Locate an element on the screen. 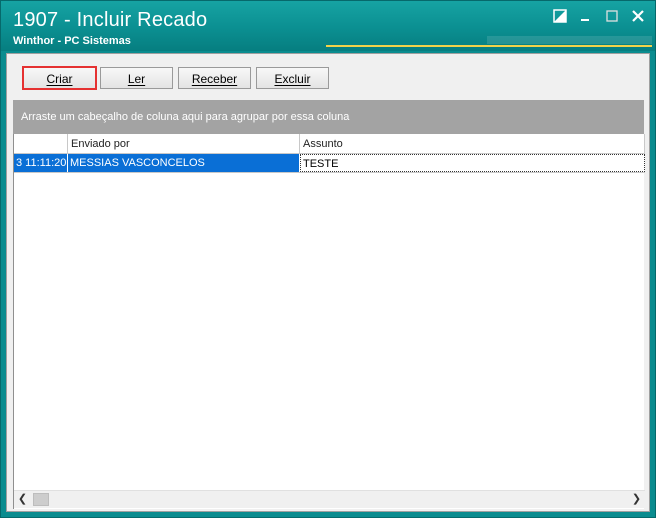  excluir-button: Excluir is located at coordinates (292, 78).